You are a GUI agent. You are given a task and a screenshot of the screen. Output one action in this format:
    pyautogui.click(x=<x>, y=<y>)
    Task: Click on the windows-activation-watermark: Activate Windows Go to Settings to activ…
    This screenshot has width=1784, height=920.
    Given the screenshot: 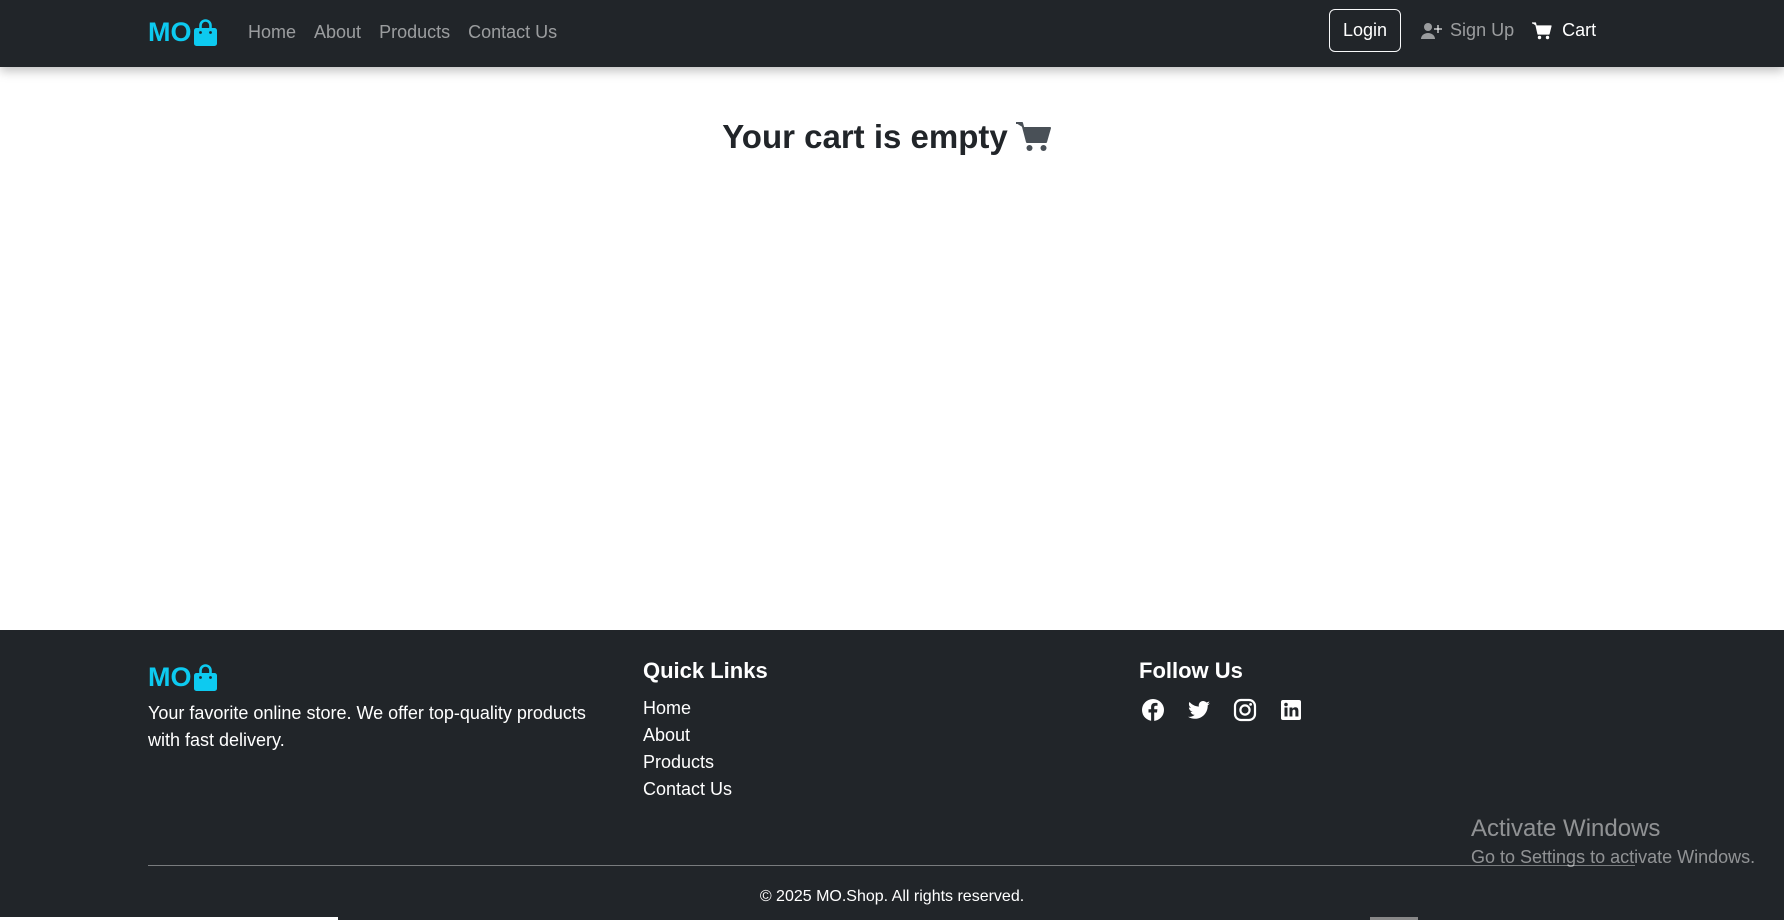 What is the action you would take?
    pyautogui.click(x=1613, y=842)
    